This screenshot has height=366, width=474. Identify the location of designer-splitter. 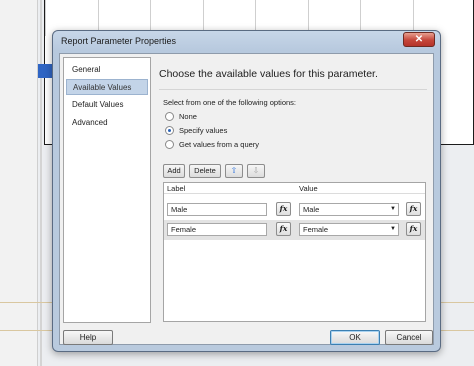
(41, 183).